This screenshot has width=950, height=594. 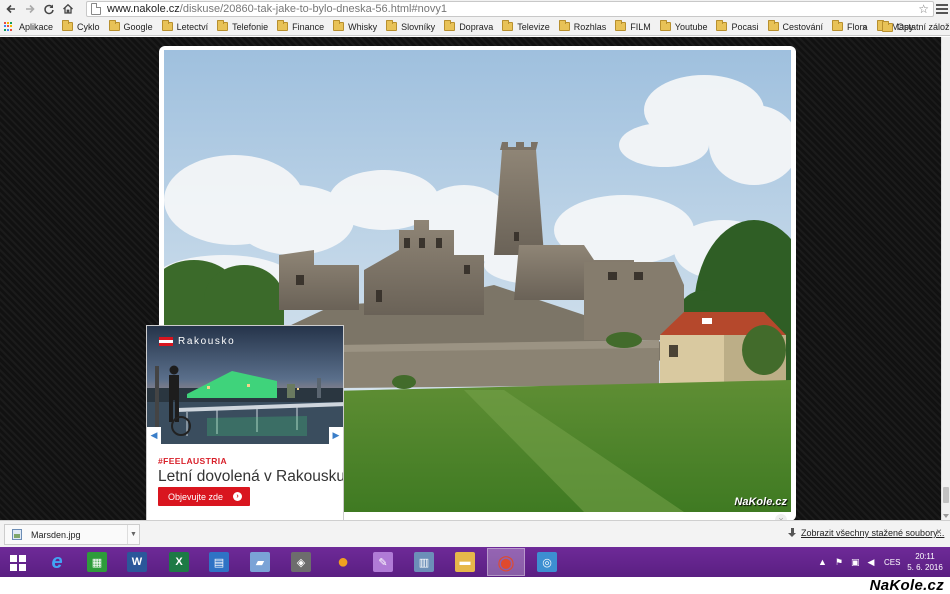 I want to click on orange-ball-icon: ●, so click(x=343, y=561).